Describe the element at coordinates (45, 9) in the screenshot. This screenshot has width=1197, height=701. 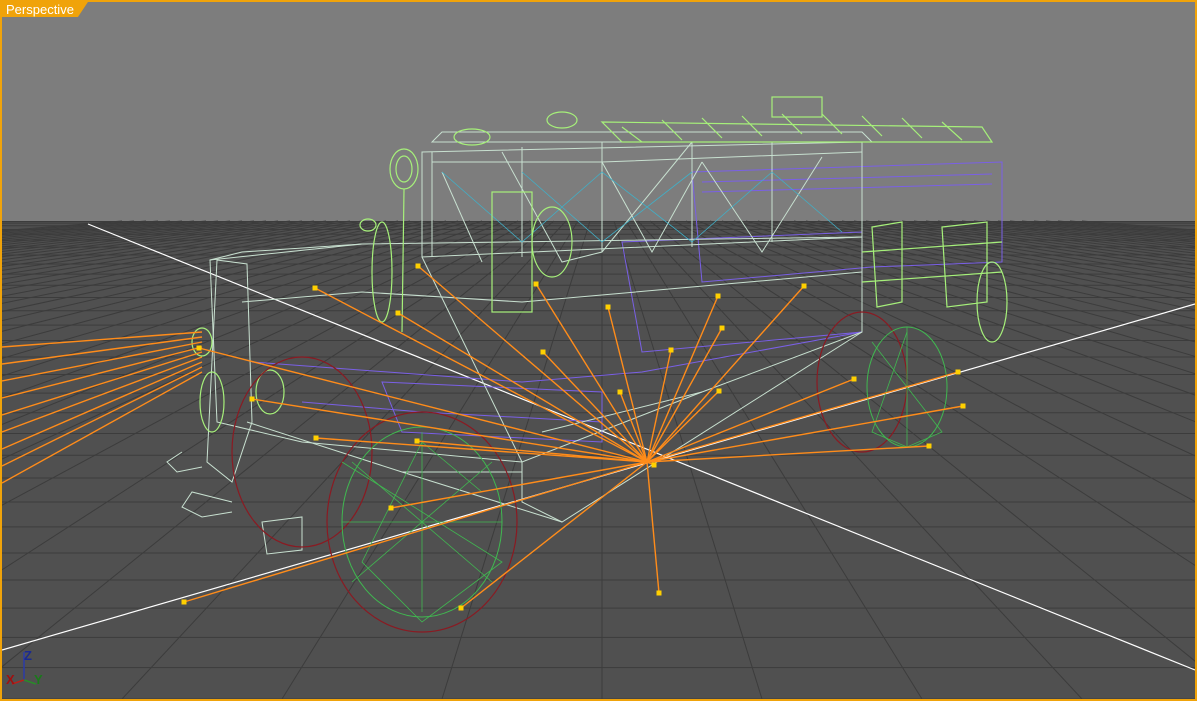
I see `viewport-label: Perspective` at that location.